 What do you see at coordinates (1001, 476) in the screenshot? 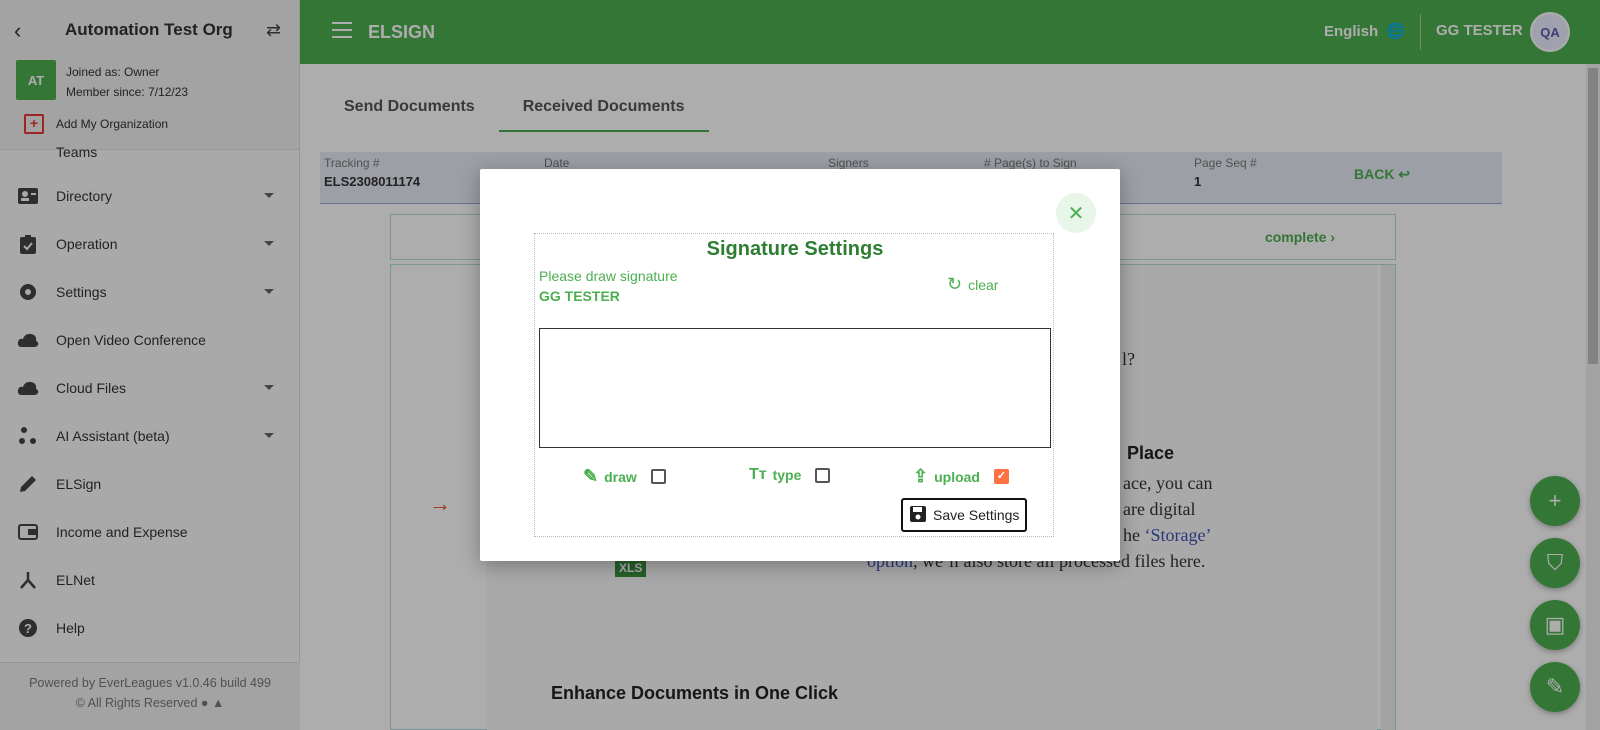
I see `upload-checkbox: ✓` at bounding box center [1001, 476].